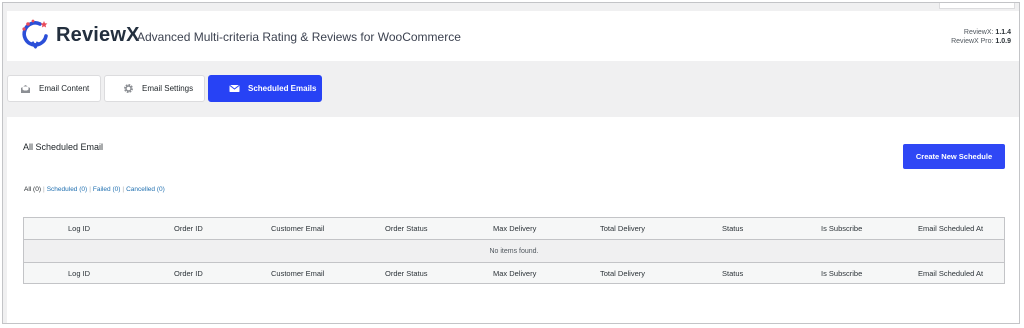 This screenshot has height=328, width=1024. I want to click on tab-email-settings: Email Settings, so click(154, 88).